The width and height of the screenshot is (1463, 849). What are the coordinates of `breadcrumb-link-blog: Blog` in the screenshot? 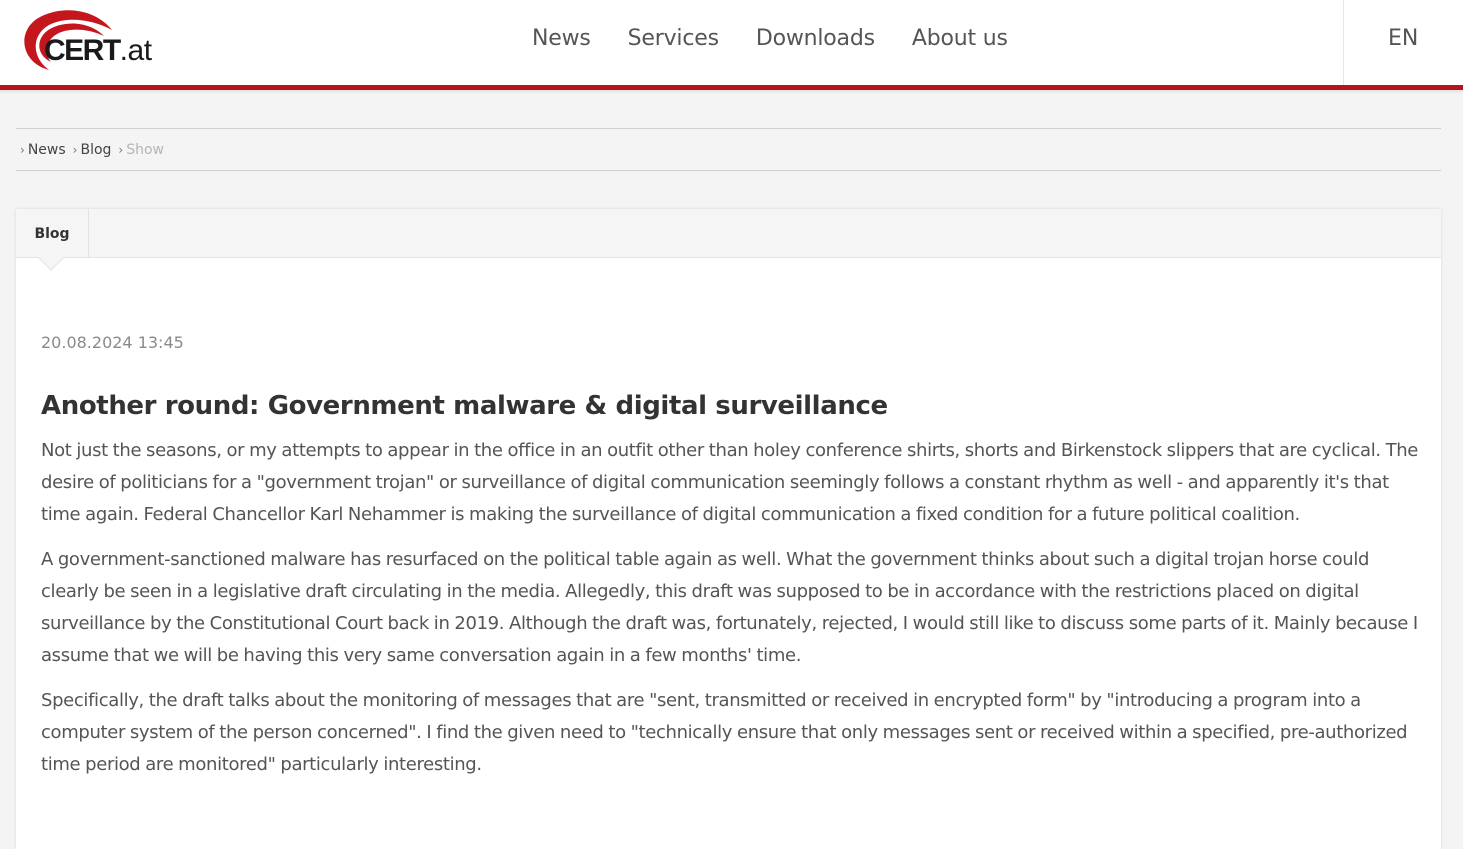 It's located at (95, 150).